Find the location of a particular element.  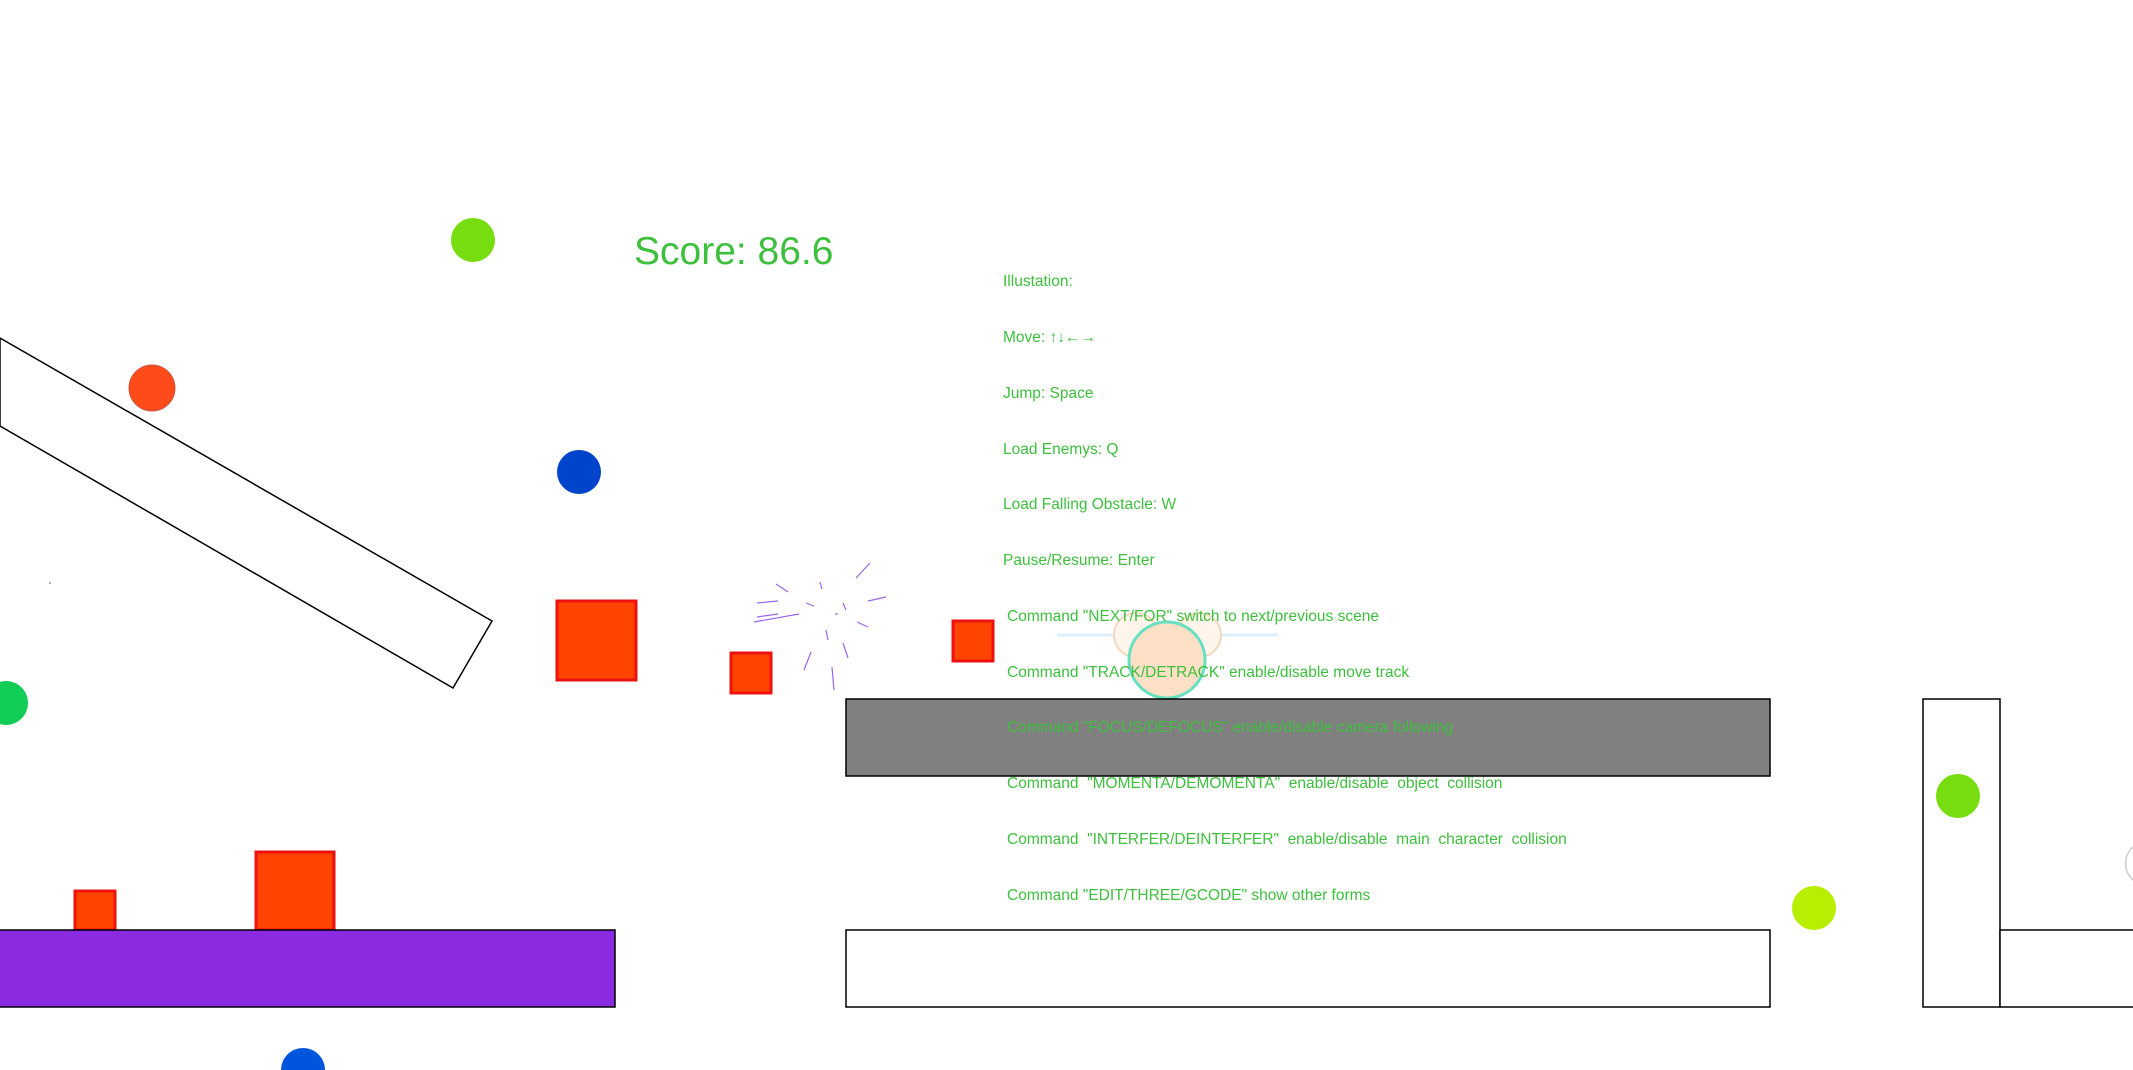

green-ball-pillar is located at coordinates (1958, 796).